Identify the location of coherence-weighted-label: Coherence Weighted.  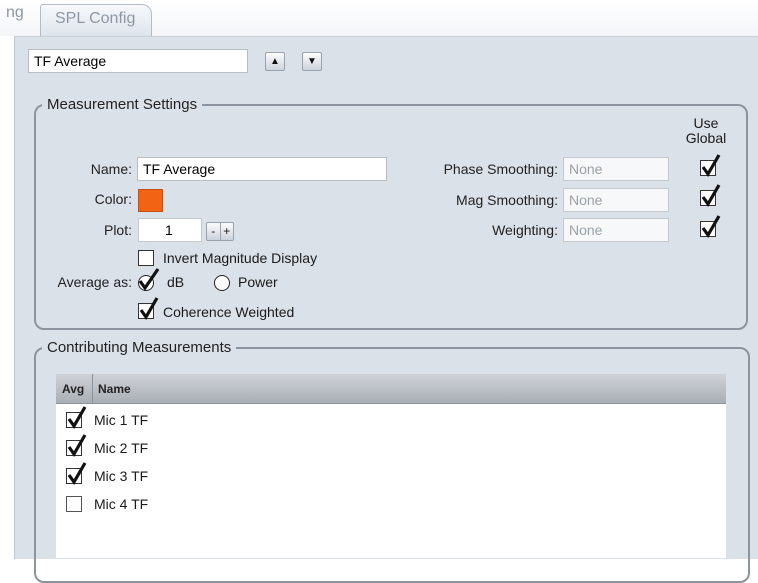
(229, 312).